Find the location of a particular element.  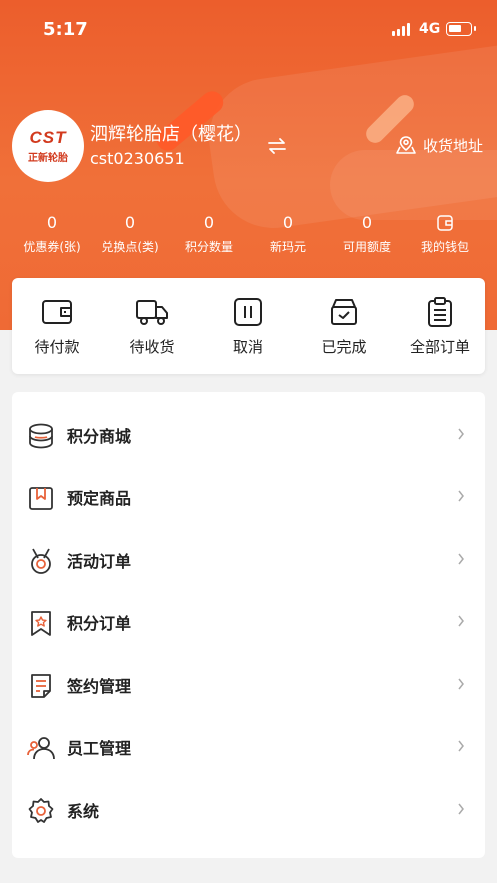

stat-label: 我的钱包 is located at coordinates (444, 247).